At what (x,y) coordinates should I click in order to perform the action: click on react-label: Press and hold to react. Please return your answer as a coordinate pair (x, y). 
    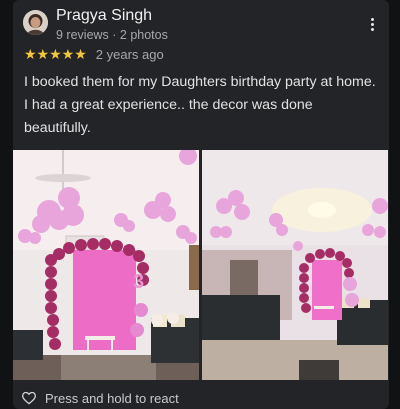
    Looking at the image, I should click on (112, 398).